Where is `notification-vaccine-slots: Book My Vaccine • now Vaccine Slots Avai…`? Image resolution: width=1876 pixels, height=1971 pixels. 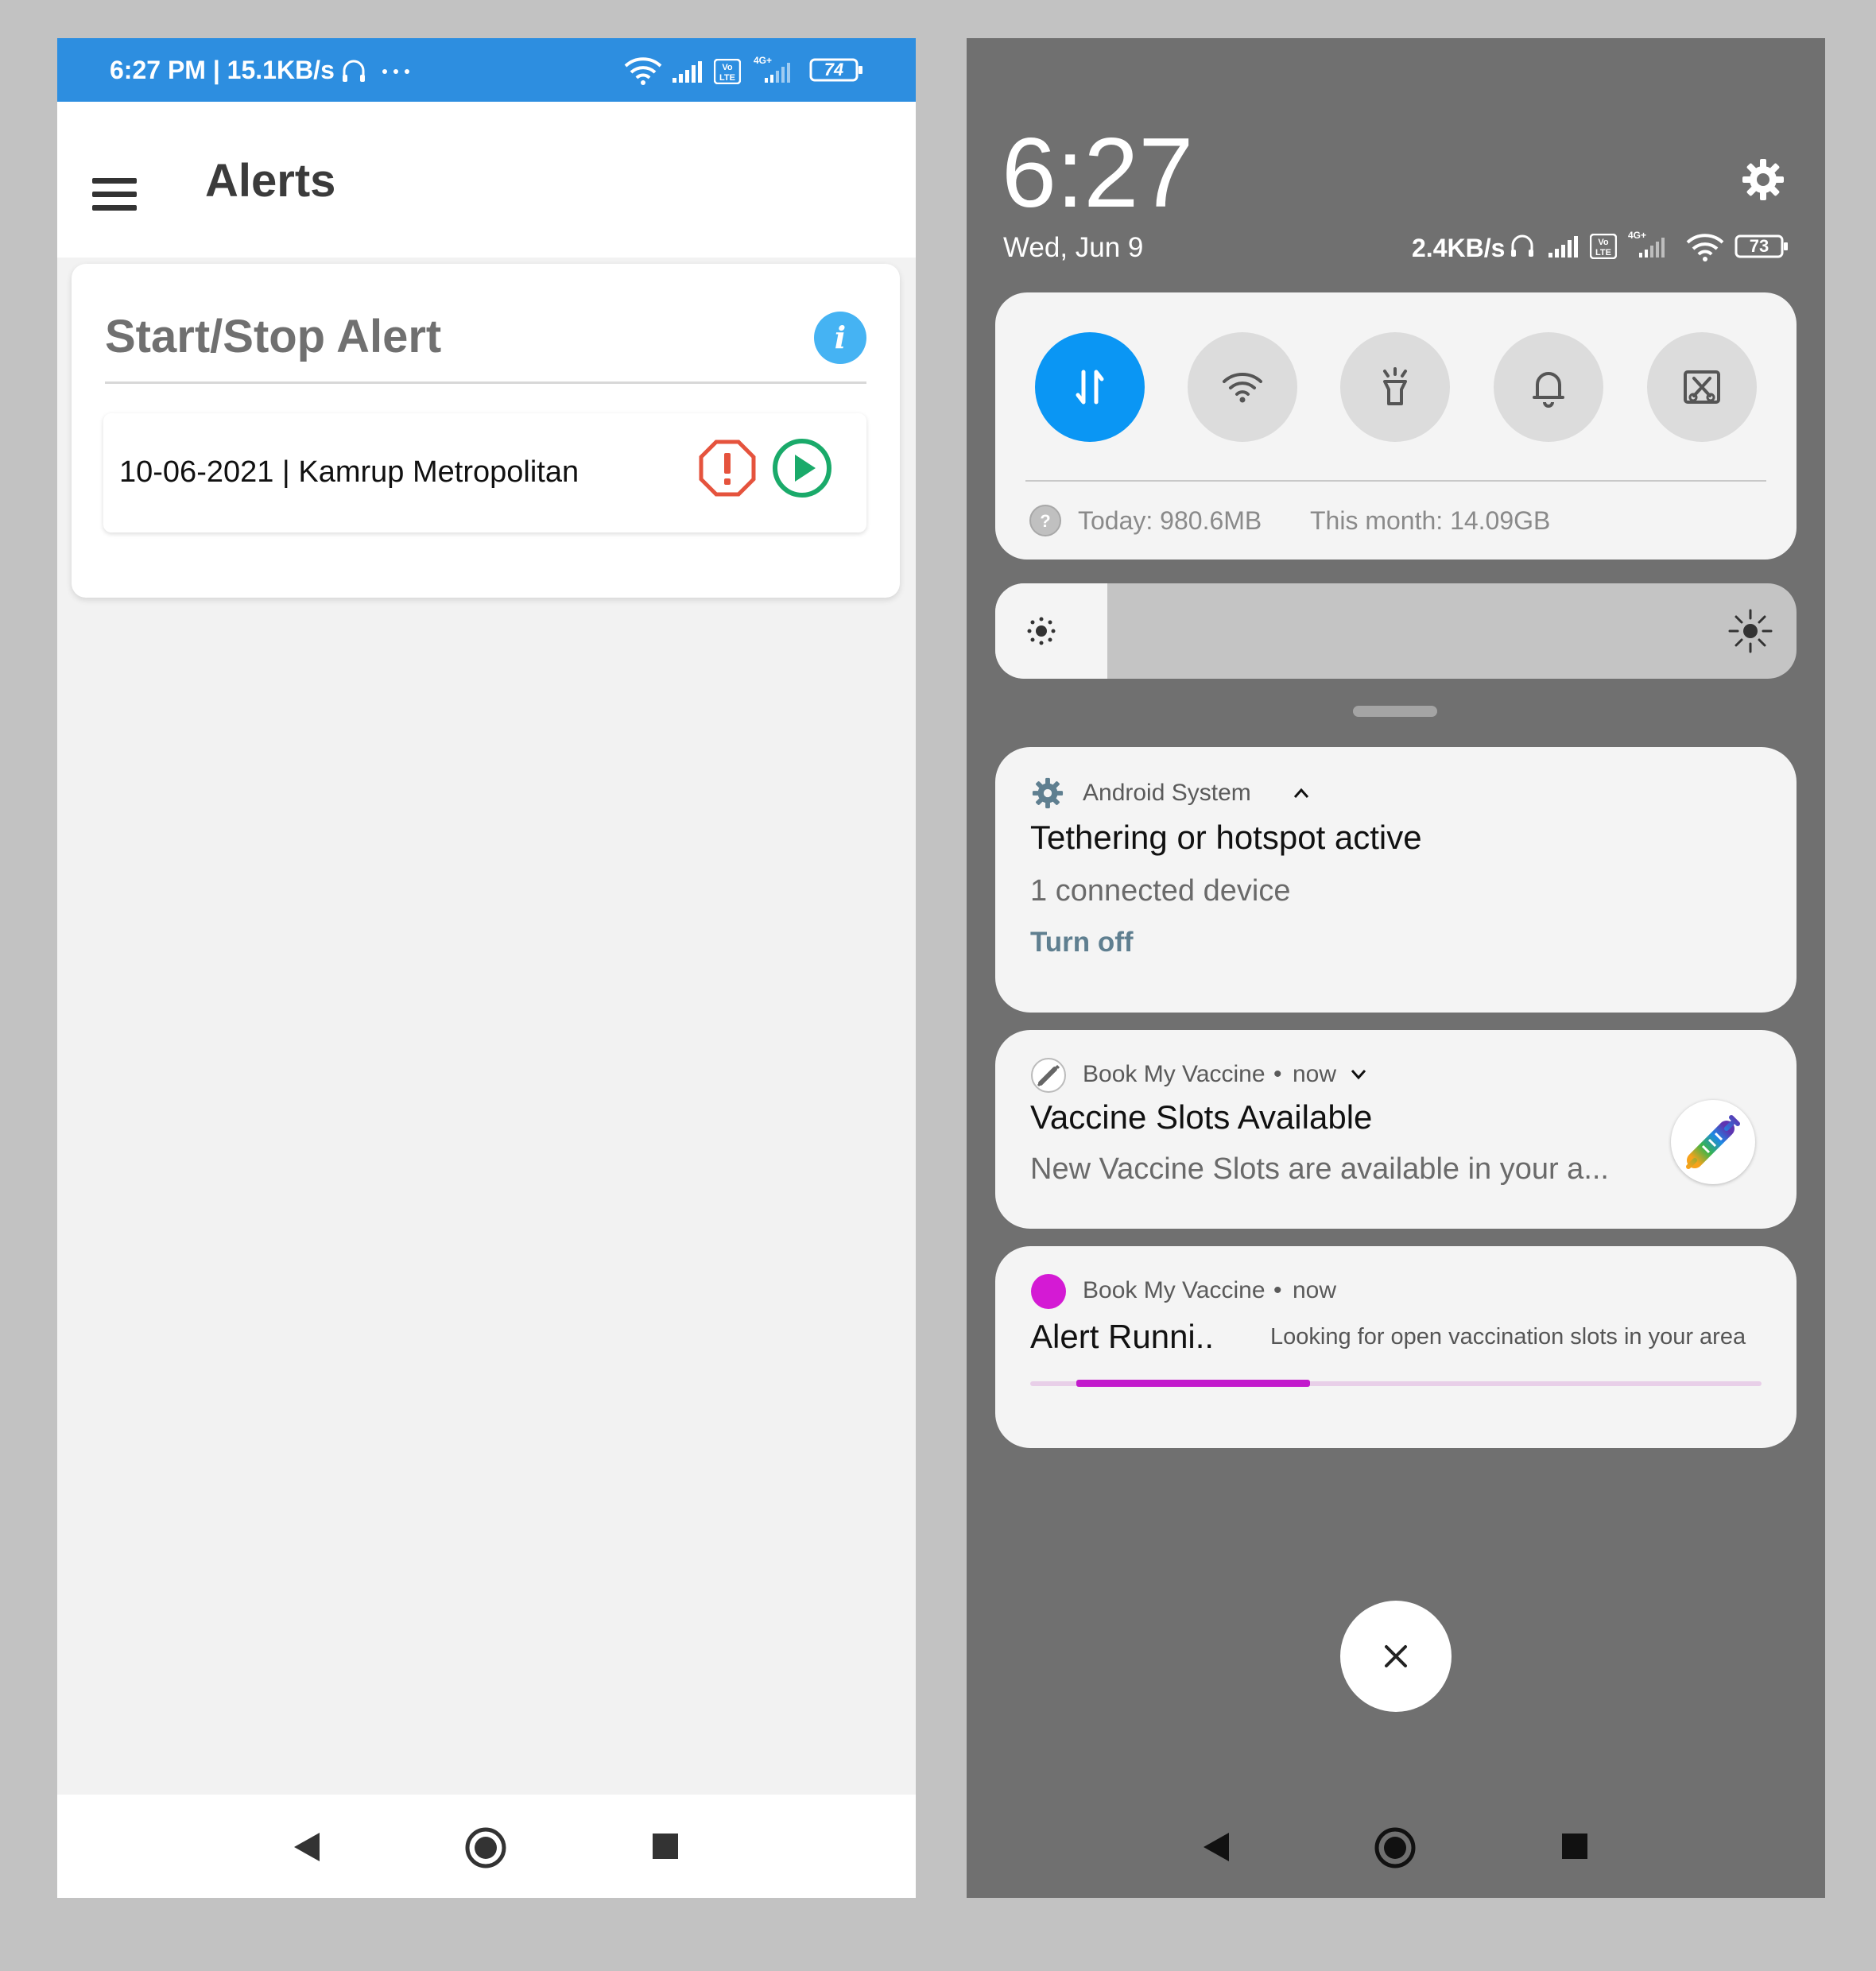 notification-vaccine-slots: Book My Vaccine • now Vaccine Slots Avai… is located at coordinates (1396, 1129).